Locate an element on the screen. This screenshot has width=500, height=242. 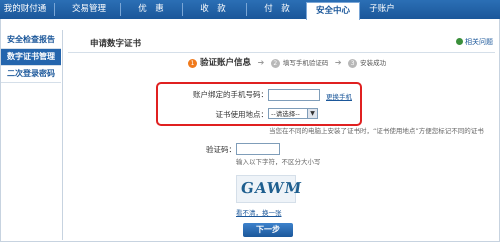
captcha-input is located at coordinates (258, 149).